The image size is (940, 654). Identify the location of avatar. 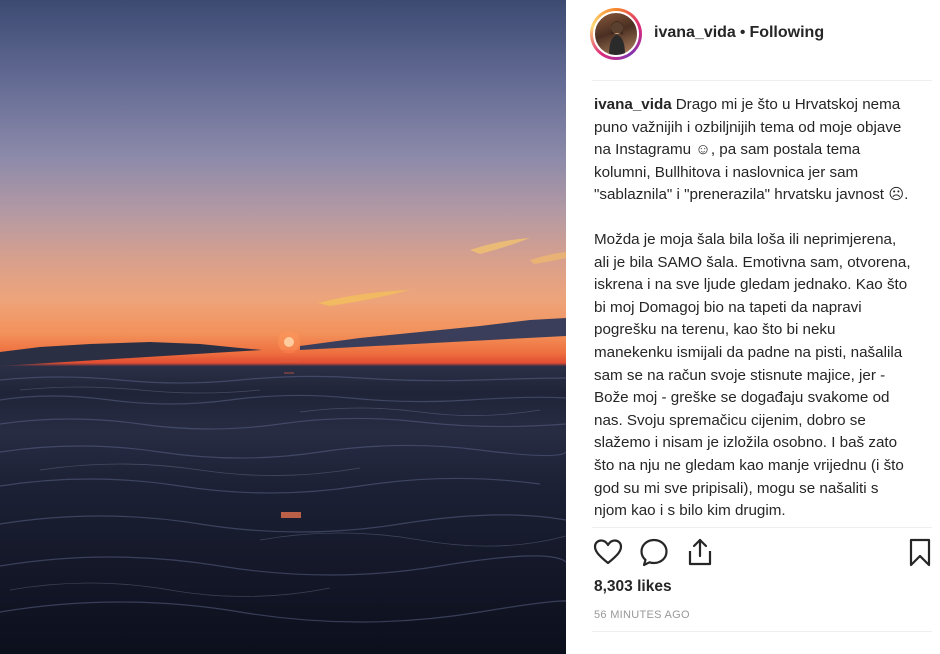
(616, 34).